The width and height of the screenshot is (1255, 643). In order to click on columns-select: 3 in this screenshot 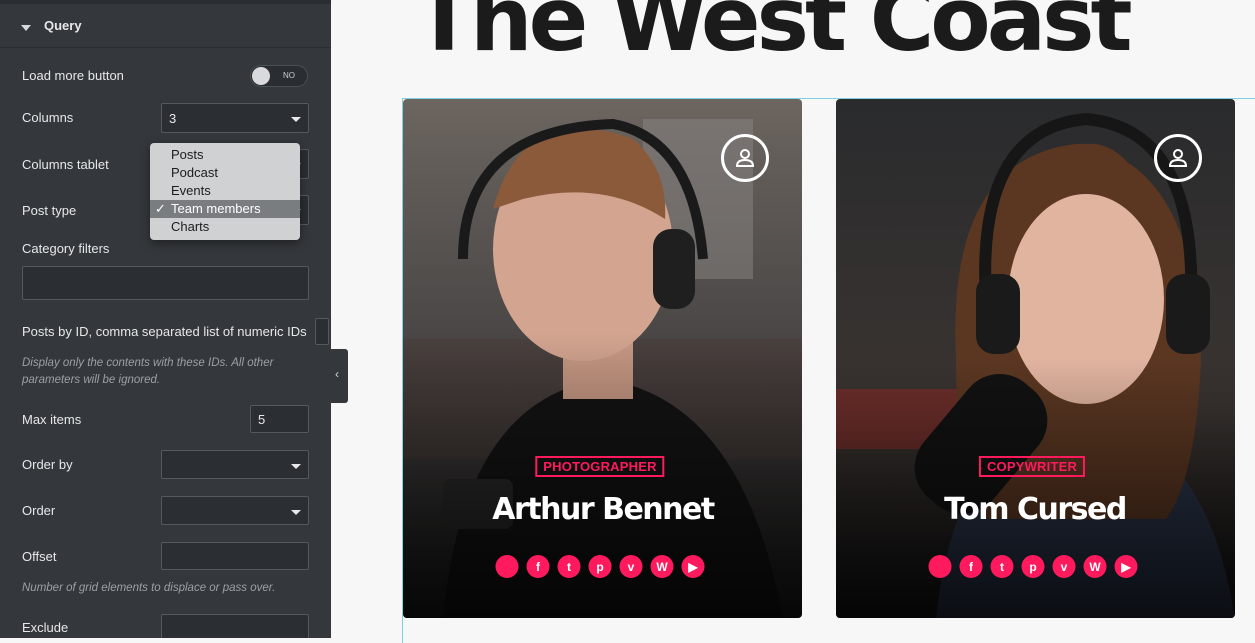, I will do `click(235, 118)`.